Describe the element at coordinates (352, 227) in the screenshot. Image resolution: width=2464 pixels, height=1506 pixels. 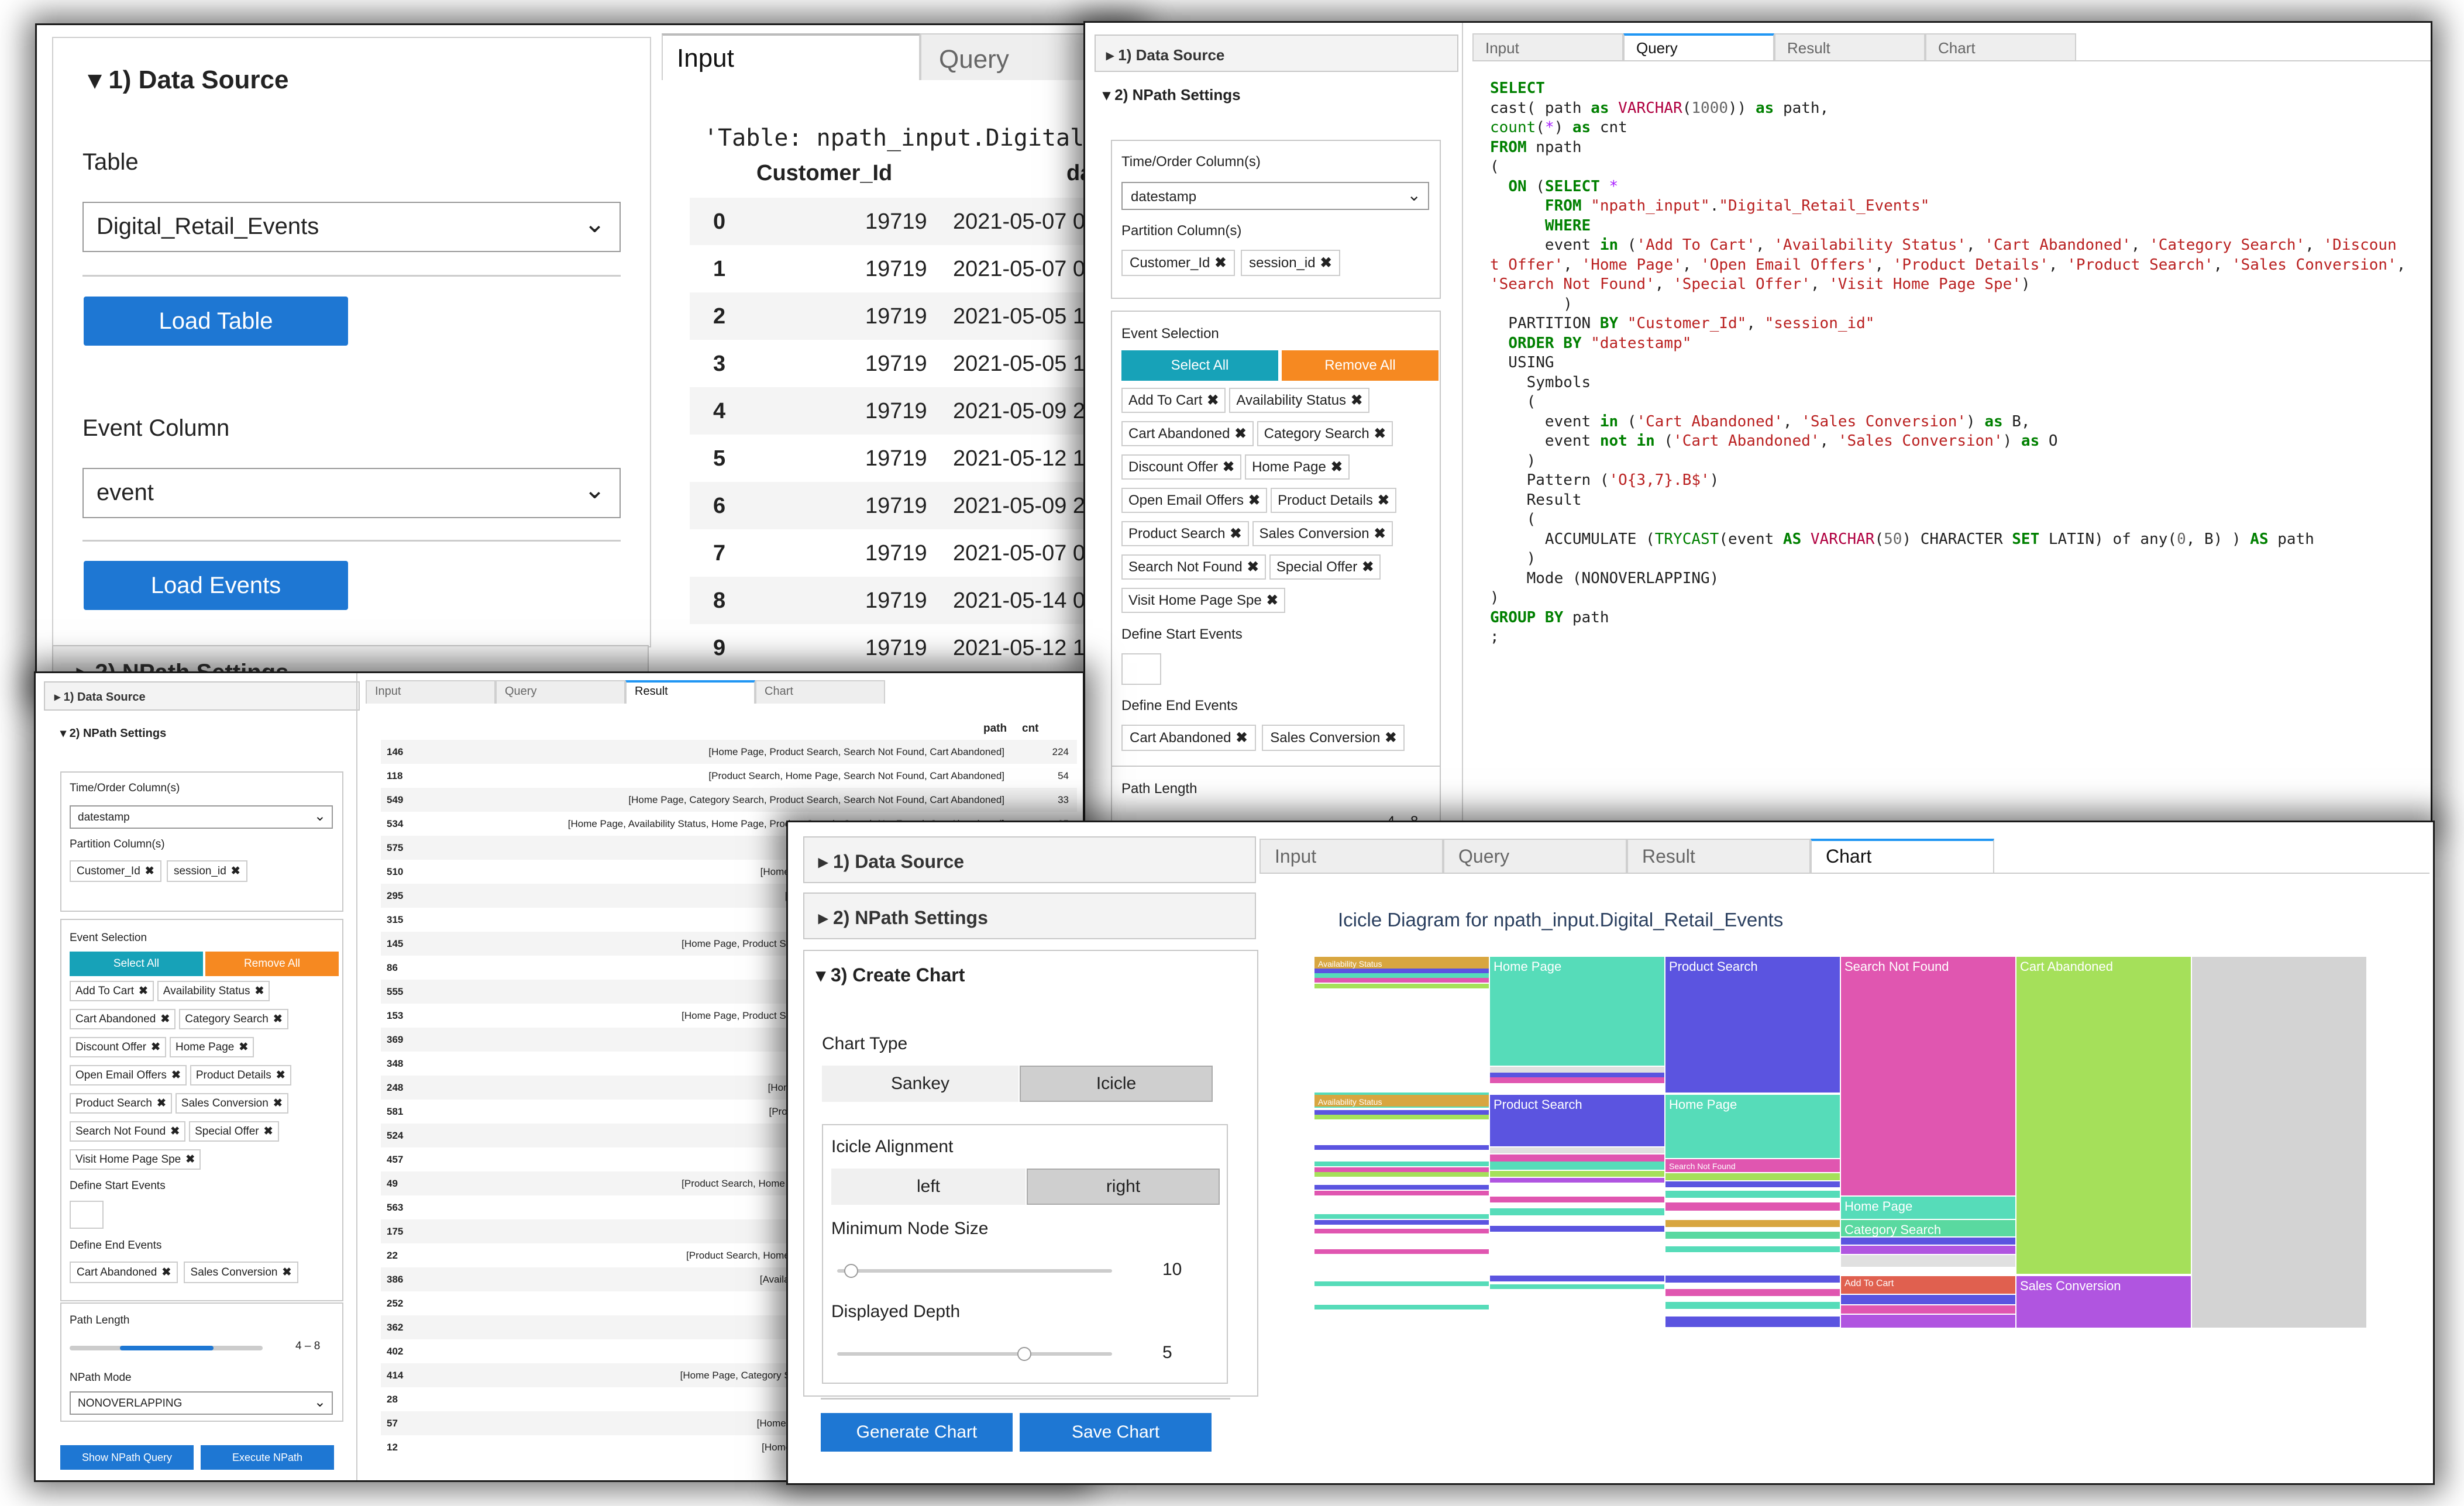
I see `table-select: Digital_Retail_Events ⌄` at that location.